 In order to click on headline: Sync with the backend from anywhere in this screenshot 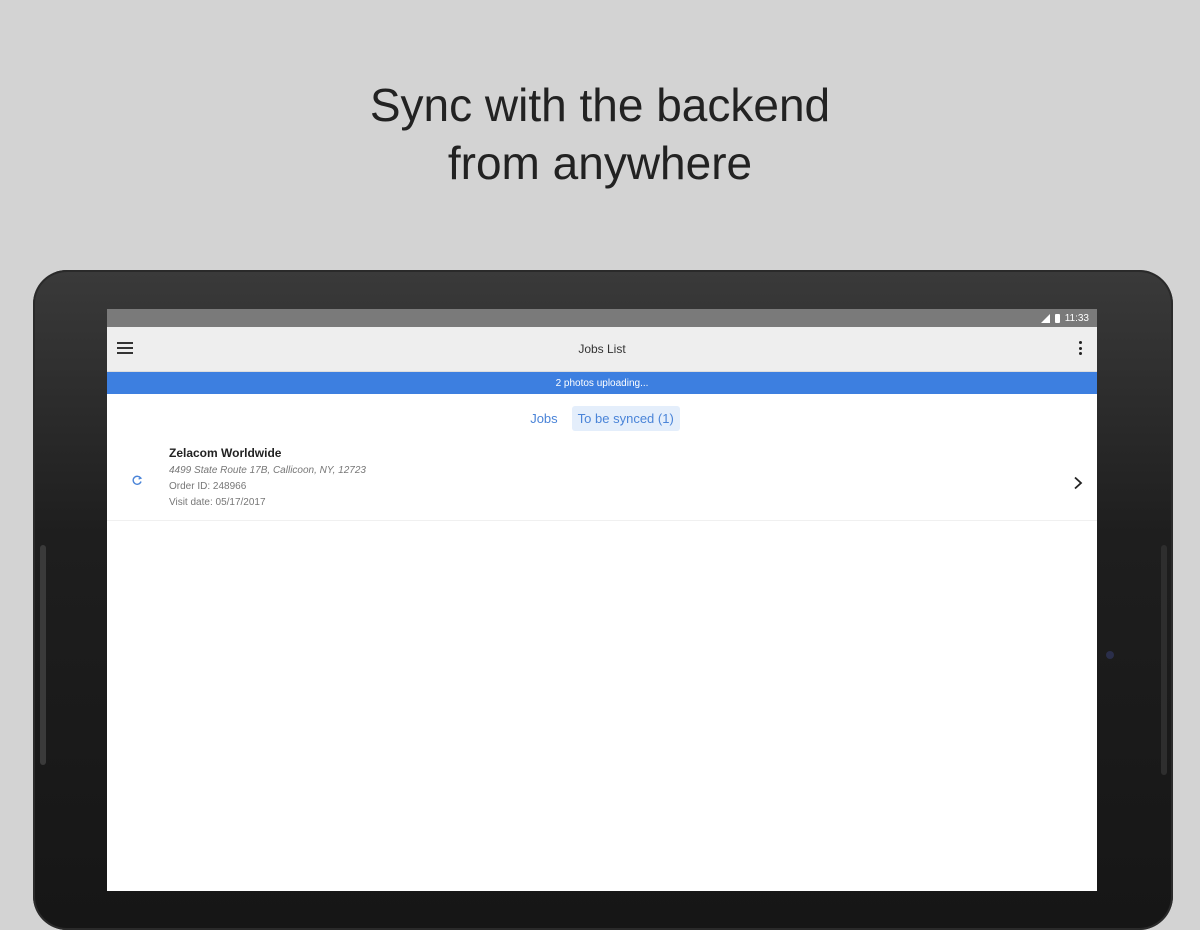, I will do `click(600, 134)`.